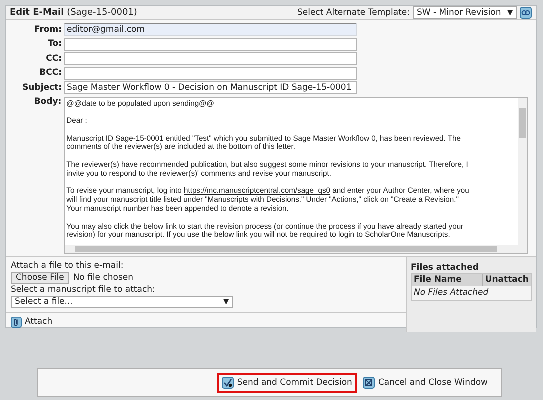 The height and width of the screenshot is (400, 543). I want to click on column-header: Unattach, so click(506, 280).